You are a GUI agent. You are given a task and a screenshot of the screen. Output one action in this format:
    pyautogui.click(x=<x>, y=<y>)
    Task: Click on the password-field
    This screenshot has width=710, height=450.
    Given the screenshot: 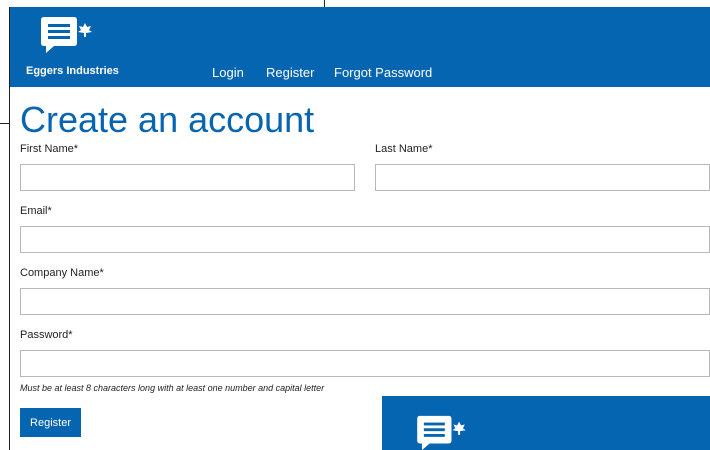 What is the action you would take?
    pyautogui.click(x=365, y=363)
    